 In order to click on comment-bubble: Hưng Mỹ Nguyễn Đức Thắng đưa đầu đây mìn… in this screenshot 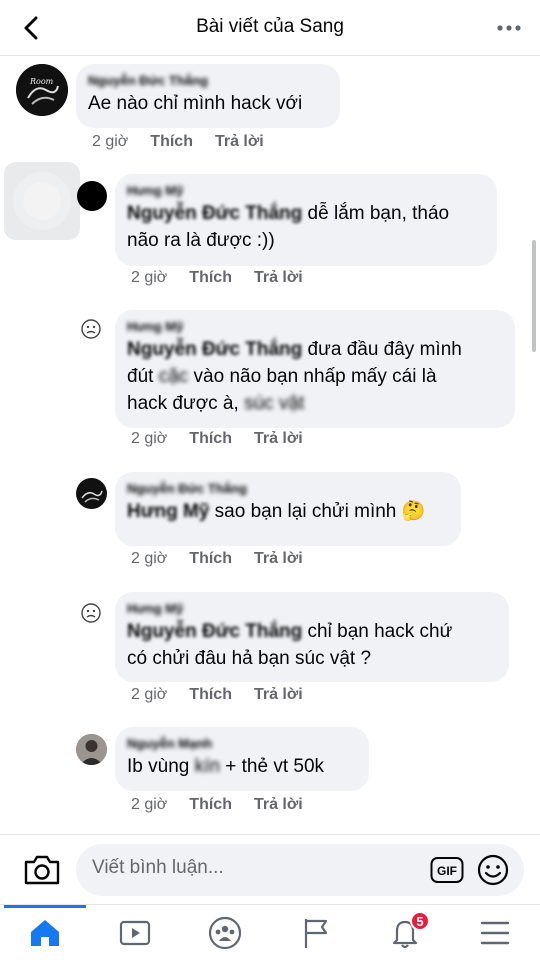, I will do `click(315, 369)`.